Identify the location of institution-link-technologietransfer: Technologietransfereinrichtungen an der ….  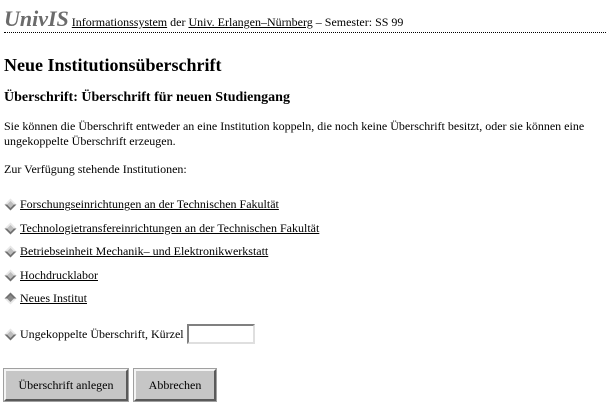
(169, 228).